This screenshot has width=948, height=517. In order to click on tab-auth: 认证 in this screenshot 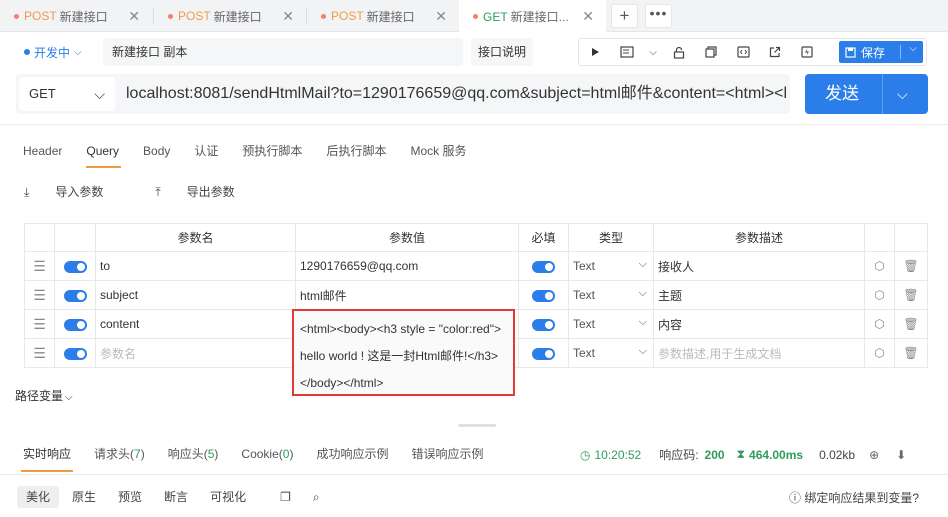, I will do `click(206, 152)`.